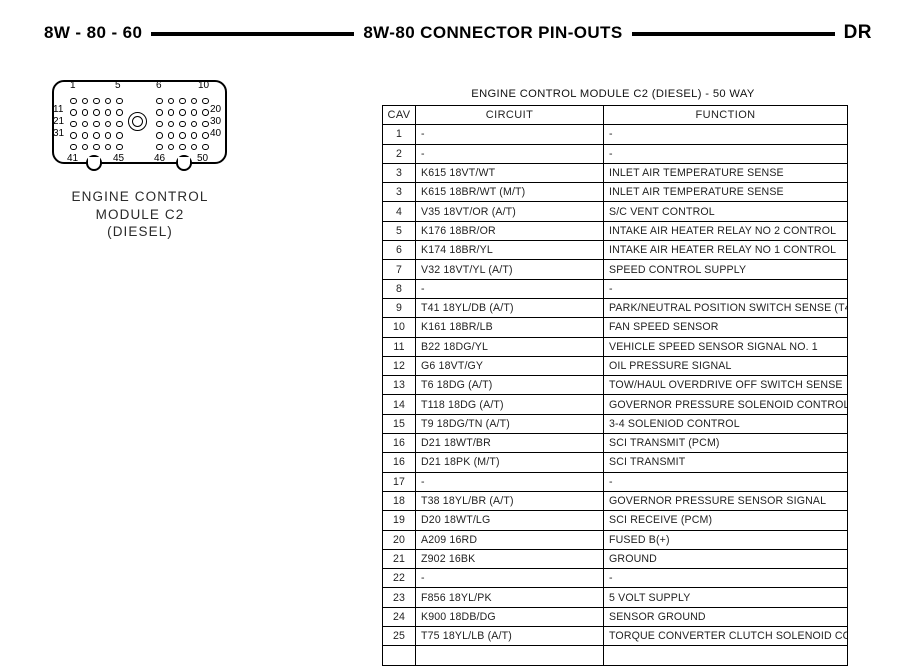 The width and height of the screenshot is (916, 666). What do you see at coordinates (615, 443) in the screenshot?
I see `table-row: 16 D21 18WT/BR SCI TRANSMIT (PCM)` at bounding box center [615, 443].